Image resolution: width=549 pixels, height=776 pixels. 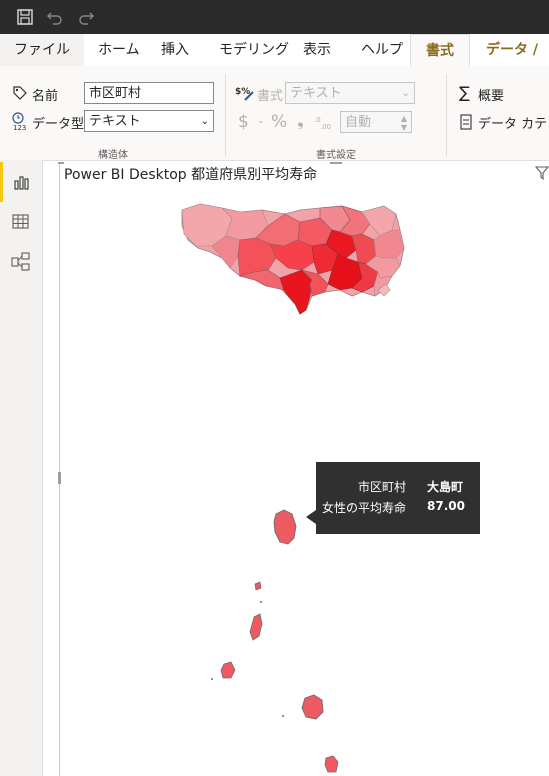 I want to click on map-region-niijima, so click(x=256, y=627).